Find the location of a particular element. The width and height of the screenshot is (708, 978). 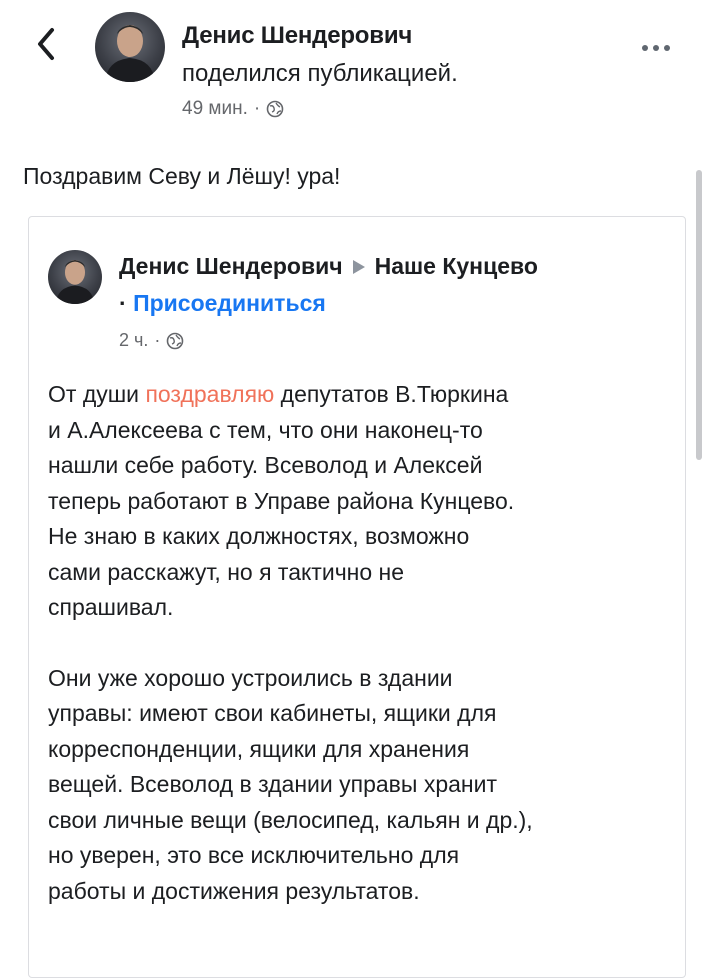

body-text-fragment: депутатов В.Тюркина is located at coordinates (391, 394).